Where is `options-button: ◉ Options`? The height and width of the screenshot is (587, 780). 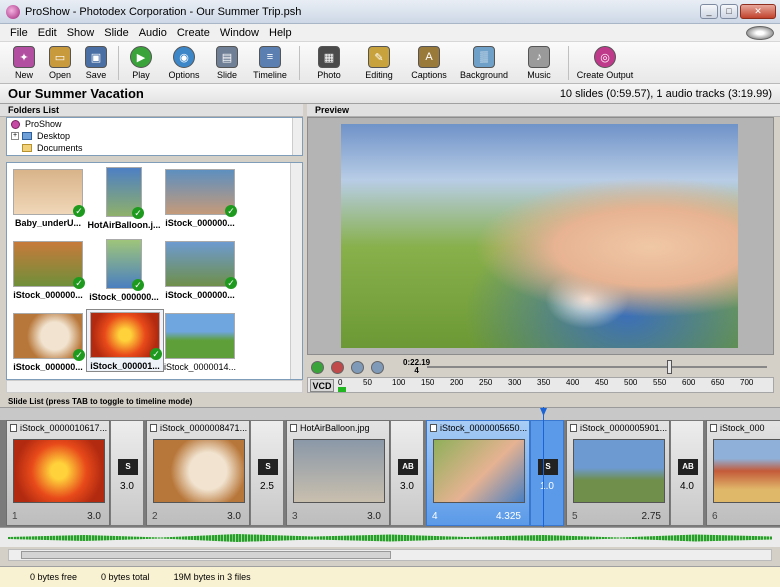
options-button: ◉ Options is located at coordinates (184, 61).